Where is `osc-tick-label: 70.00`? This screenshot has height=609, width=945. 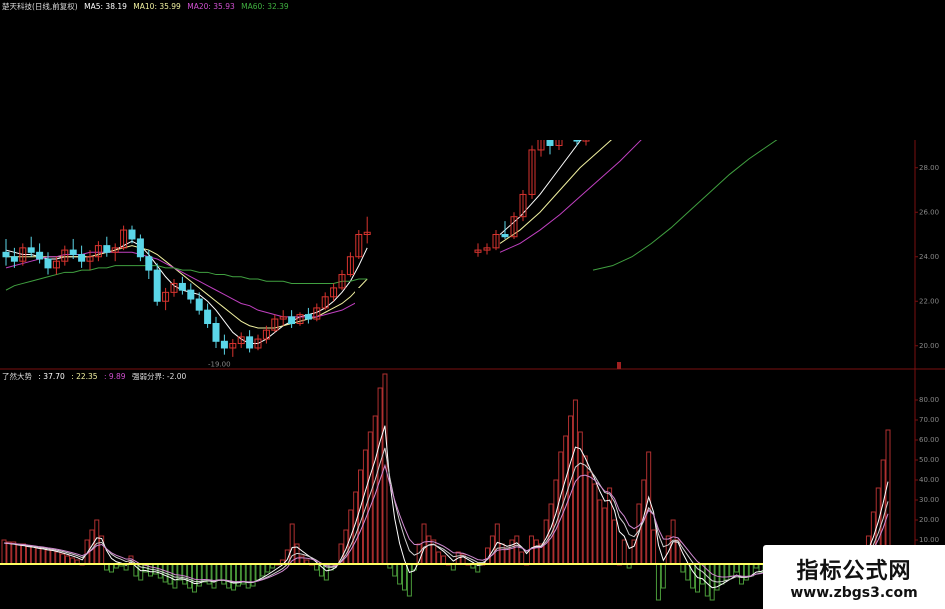
osc-tick-label: 70.00 is located at coordinates (929, 420).